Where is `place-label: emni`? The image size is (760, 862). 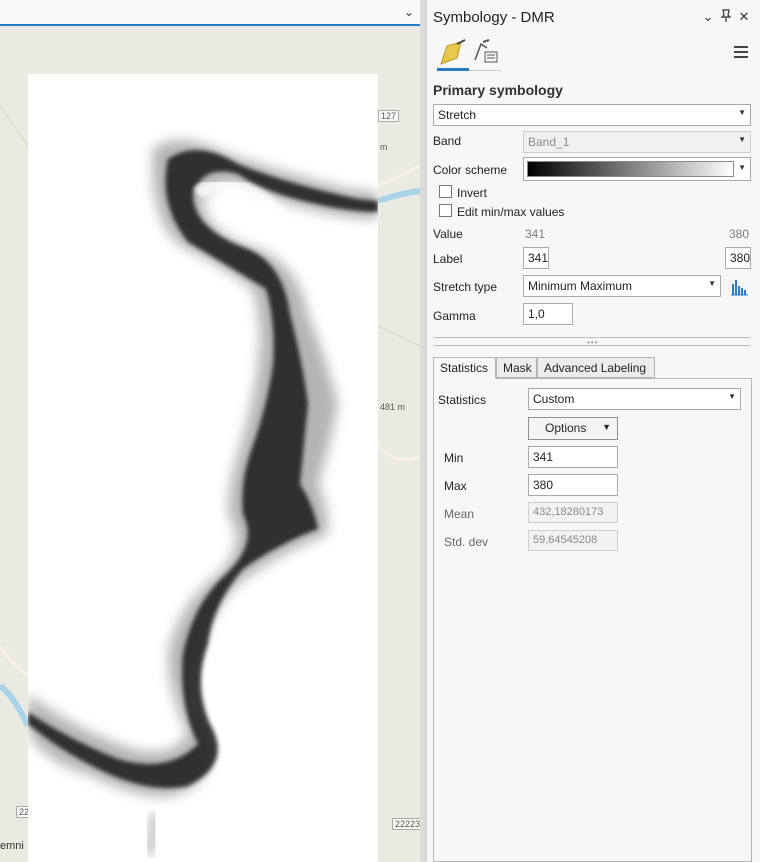 place-label: emni is located at coordinates (12, 846).